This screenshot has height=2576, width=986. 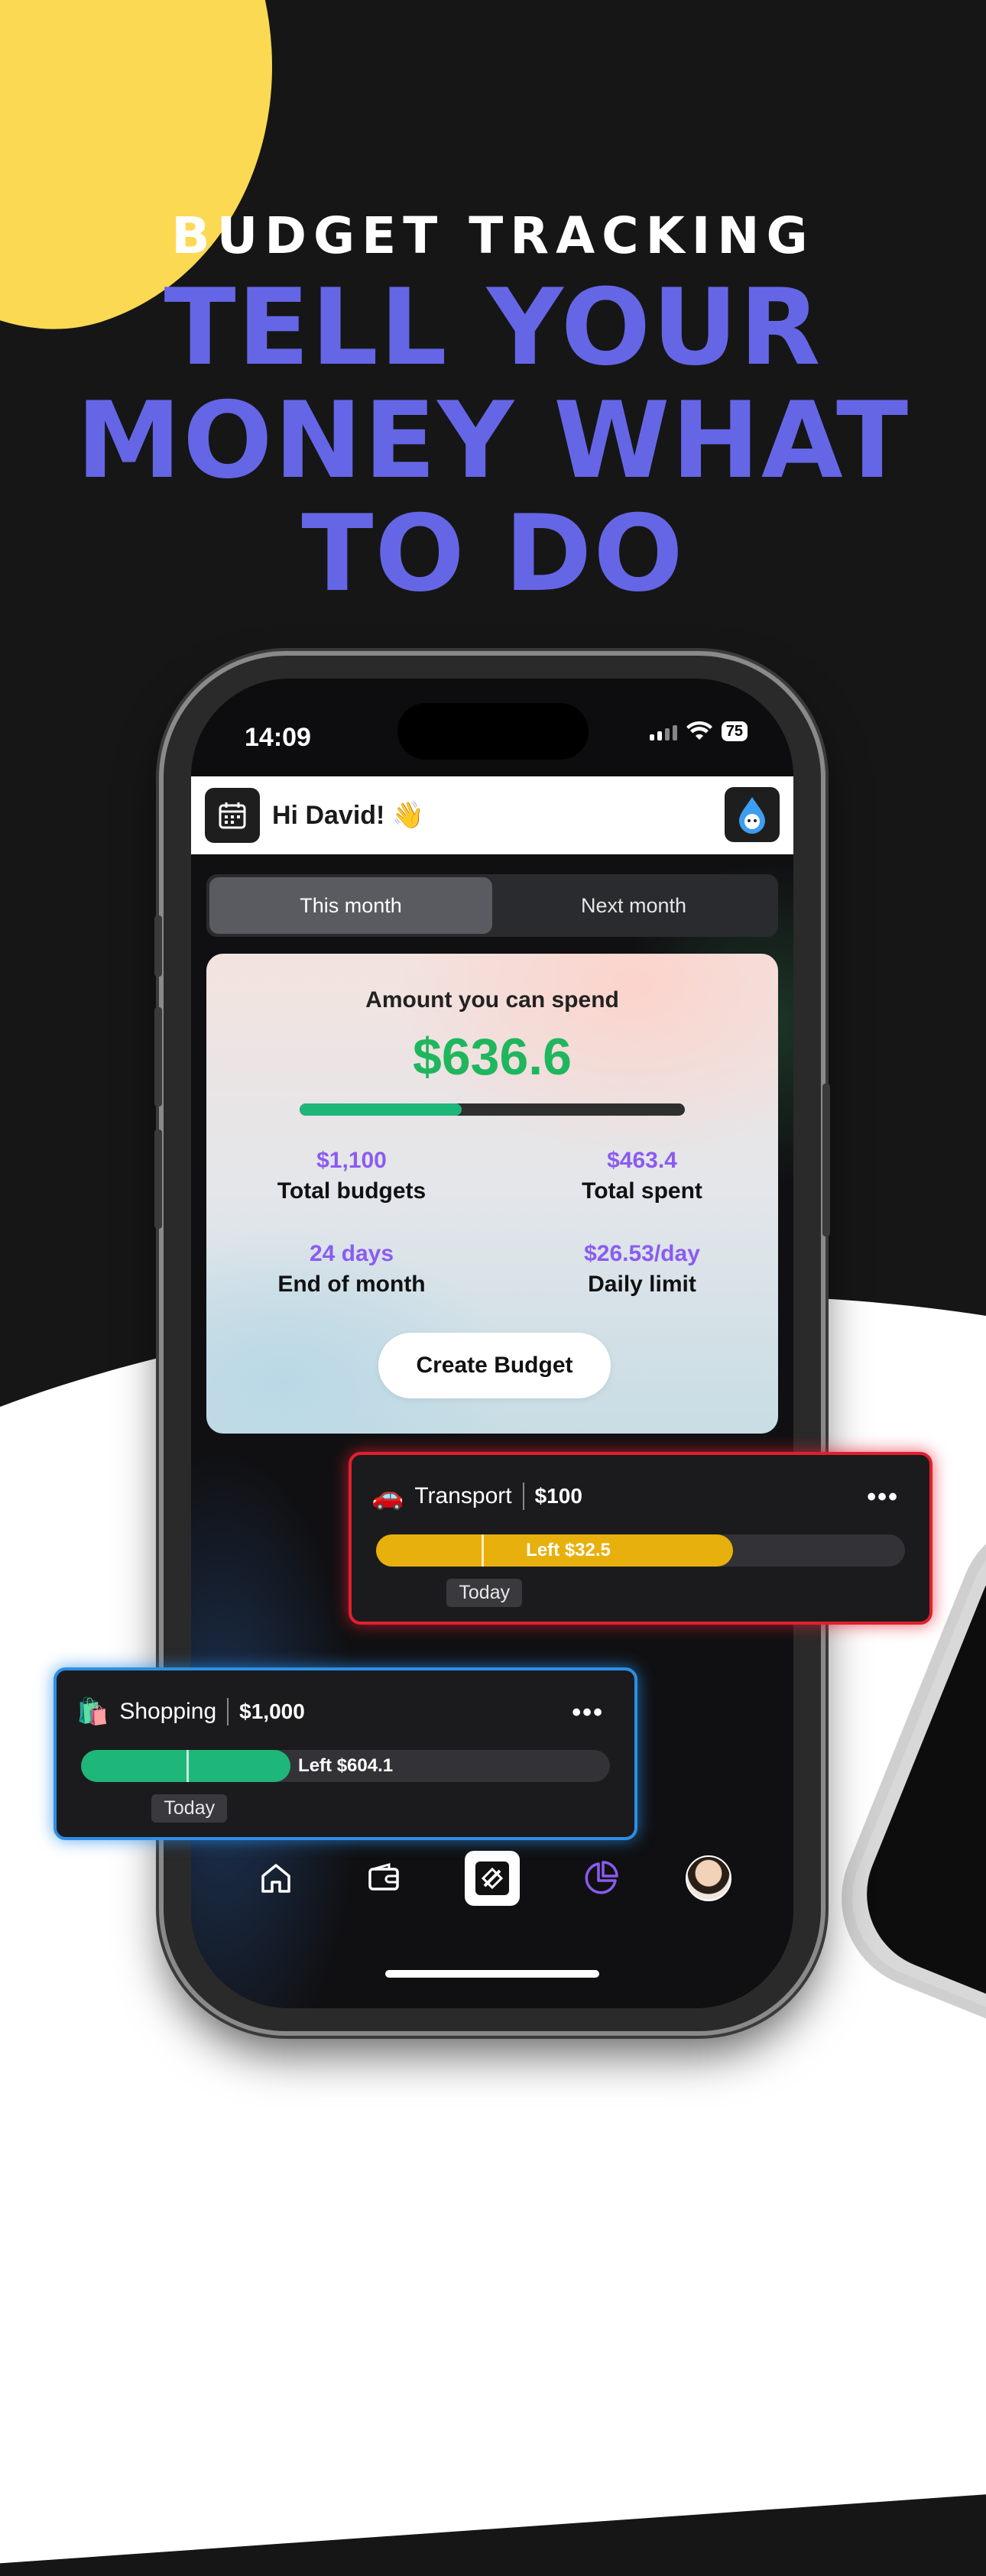 I want to click on status-icons: 75, so click(x=698, y=731).